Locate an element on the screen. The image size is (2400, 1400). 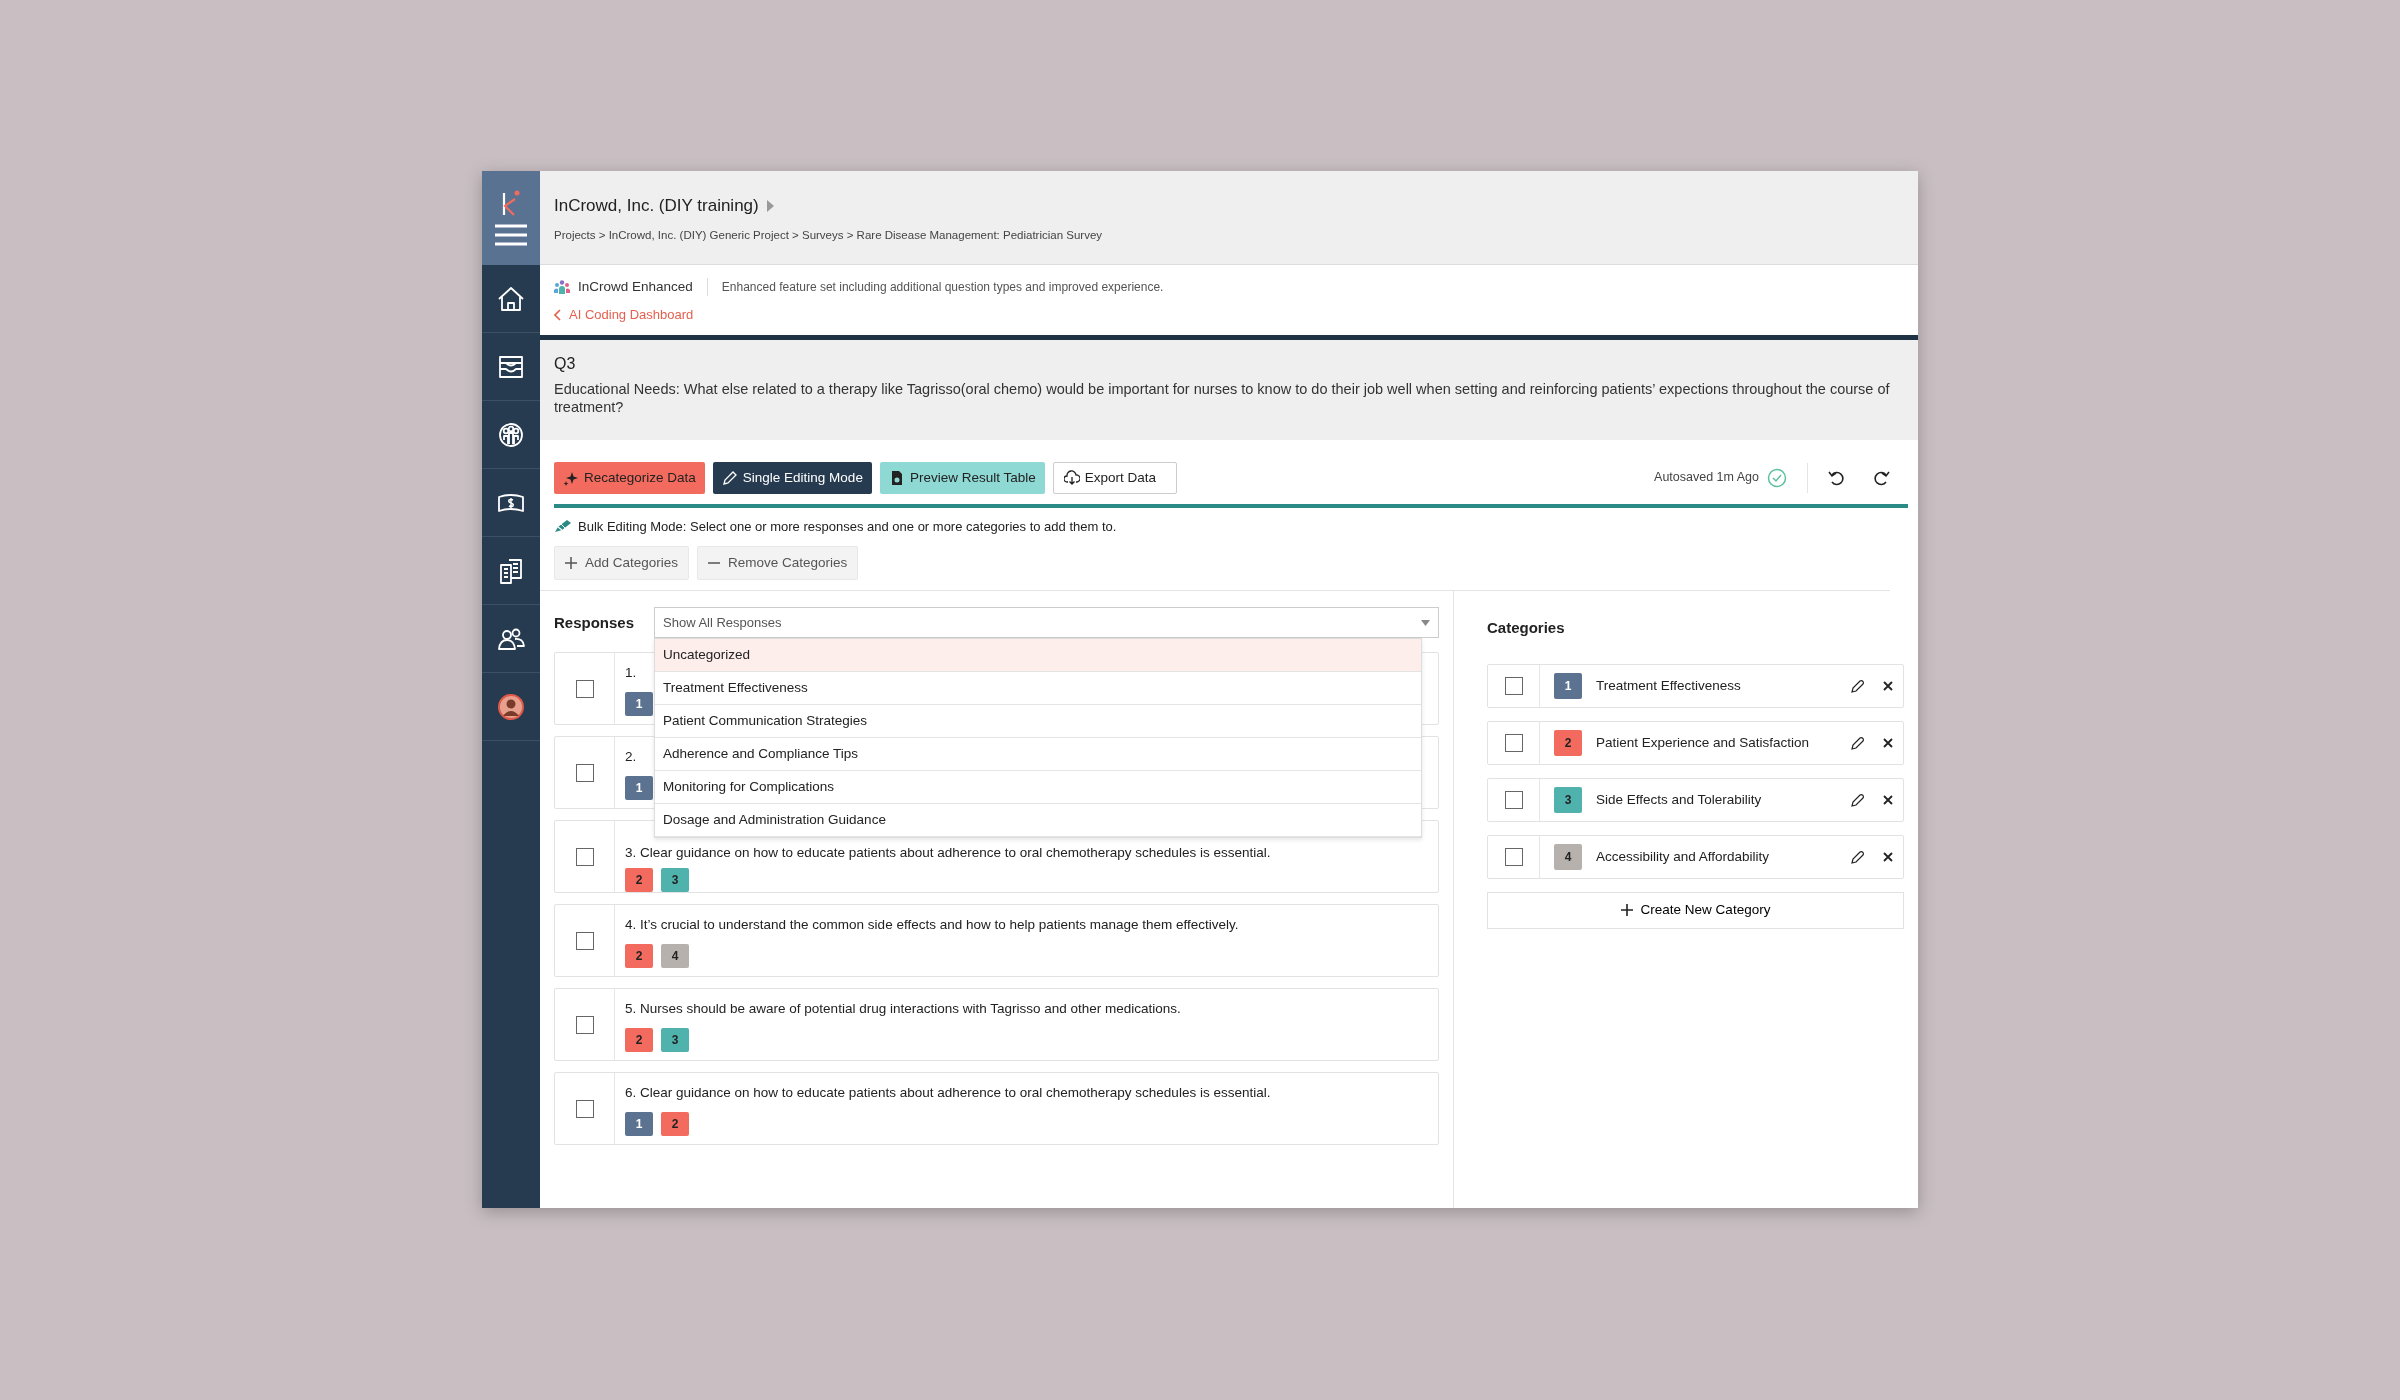
category-number: 3 is located at coordinates (1568, 799).